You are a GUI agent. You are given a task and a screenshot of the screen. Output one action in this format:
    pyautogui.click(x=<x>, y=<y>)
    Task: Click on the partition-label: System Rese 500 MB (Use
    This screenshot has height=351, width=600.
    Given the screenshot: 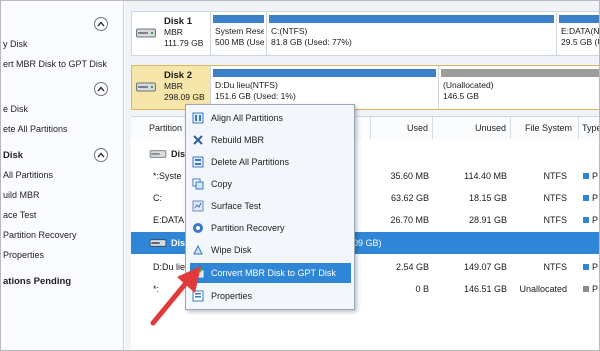 What is the action you would take?
    pyautogui.click(x=239, y=36)
    